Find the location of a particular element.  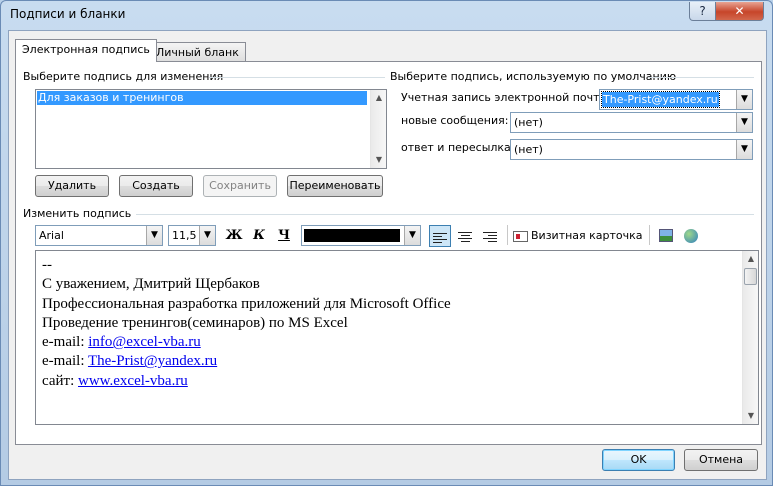

insert-hyperlink-button is located at coordinates (691, 236).